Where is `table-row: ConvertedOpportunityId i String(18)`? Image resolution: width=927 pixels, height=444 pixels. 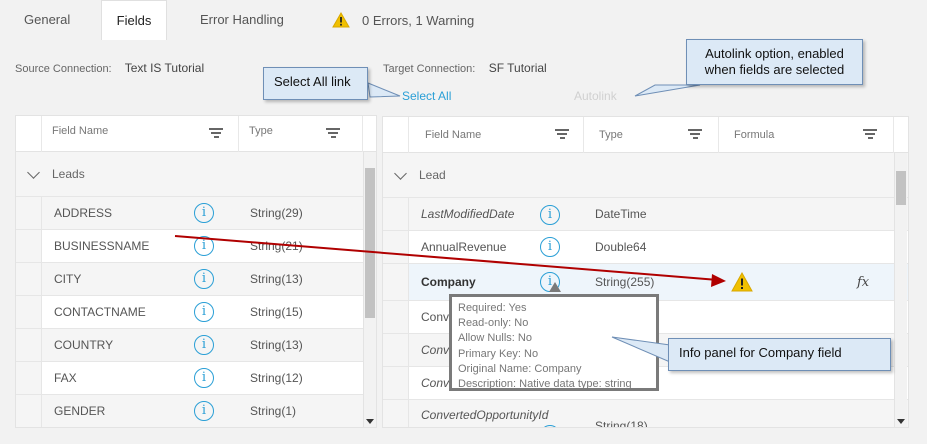 table-row: ConvertedOpportunityId i String(18) is located at coordinates (645, 414).